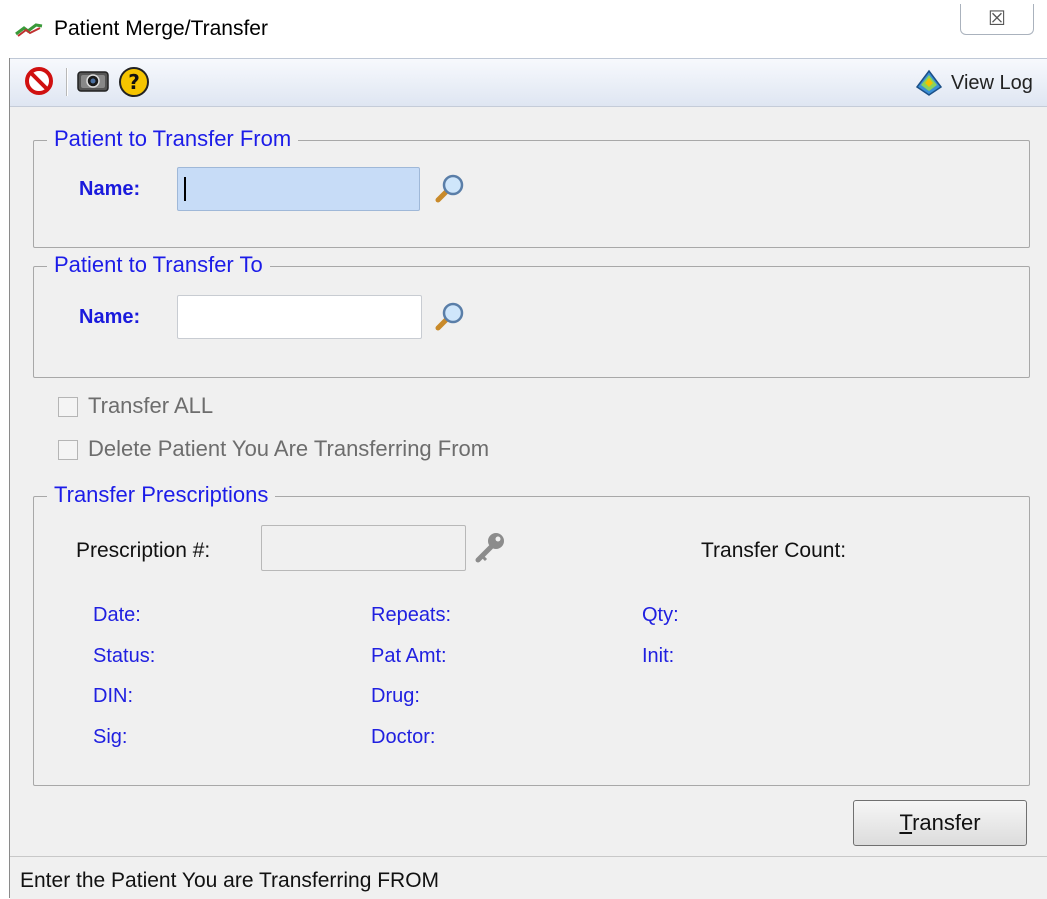  I want to click on group-transfer-from: Patient to Transfer From Name:, so click(531, 187).